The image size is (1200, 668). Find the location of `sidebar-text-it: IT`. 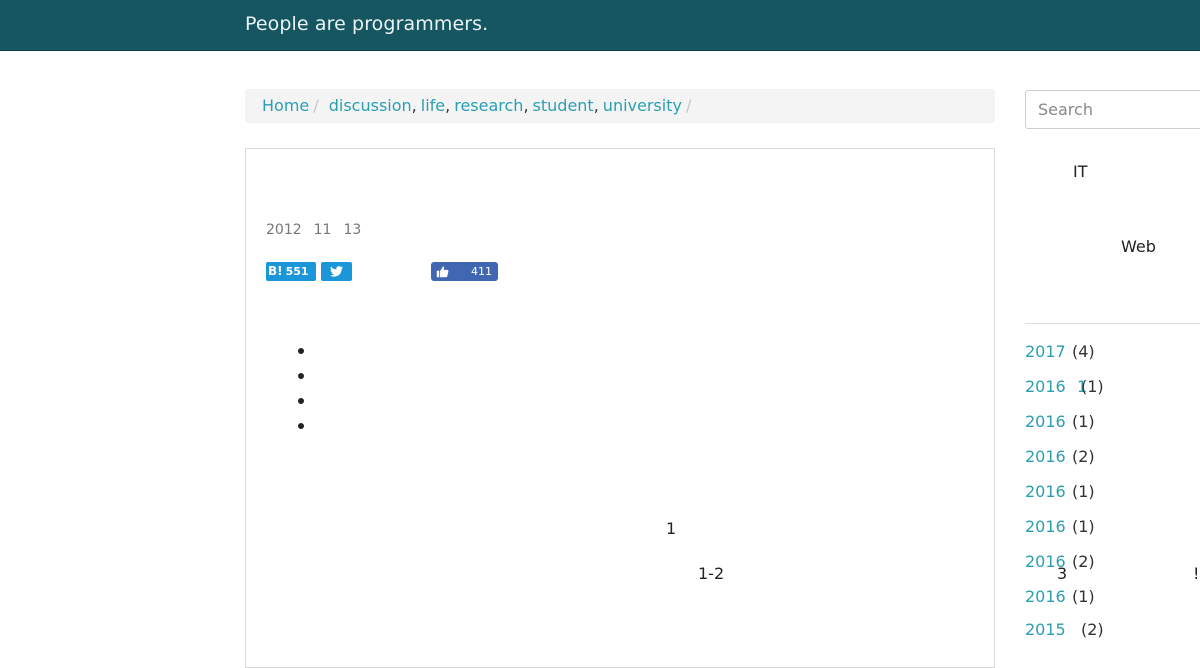

sidebar-text-it: IT is located at coordinates (1080, 171).